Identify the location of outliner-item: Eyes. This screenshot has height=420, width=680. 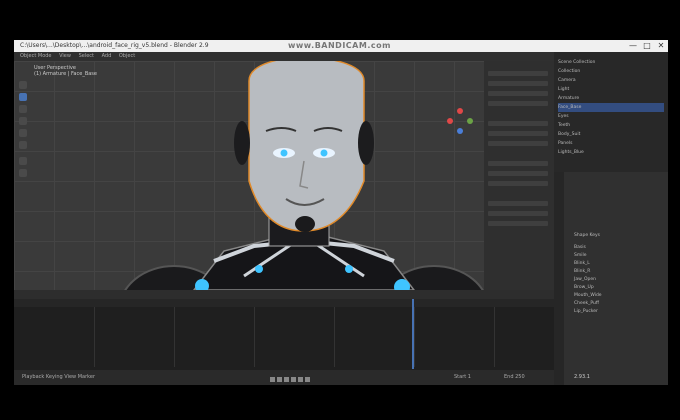
(611, 116).